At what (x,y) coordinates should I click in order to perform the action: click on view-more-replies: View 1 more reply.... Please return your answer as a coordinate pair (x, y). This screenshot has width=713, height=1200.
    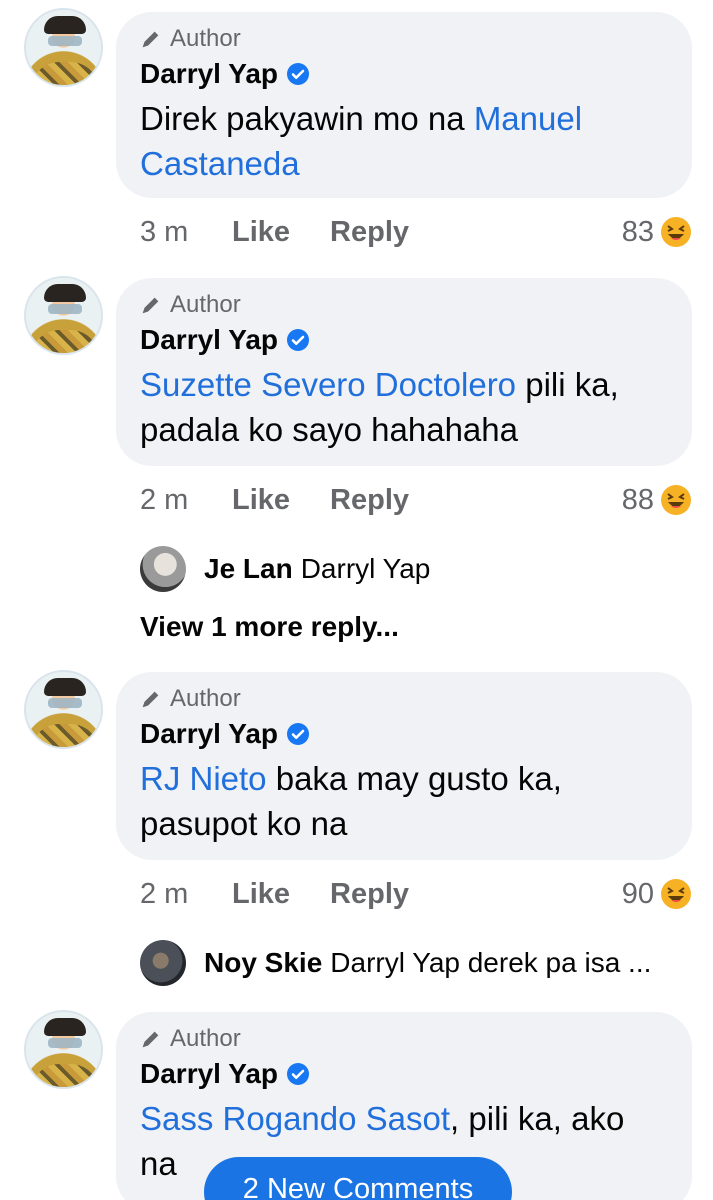
    Looking at the image, I should click on (269, 627).